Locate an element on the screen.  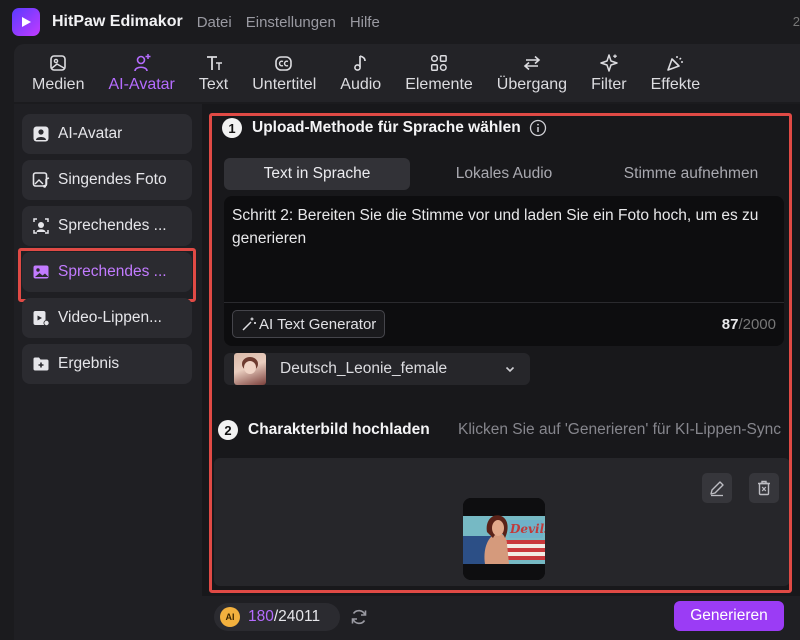
tab-text-in-sprache: Text in Sprache is located at coordinates (317, 174).